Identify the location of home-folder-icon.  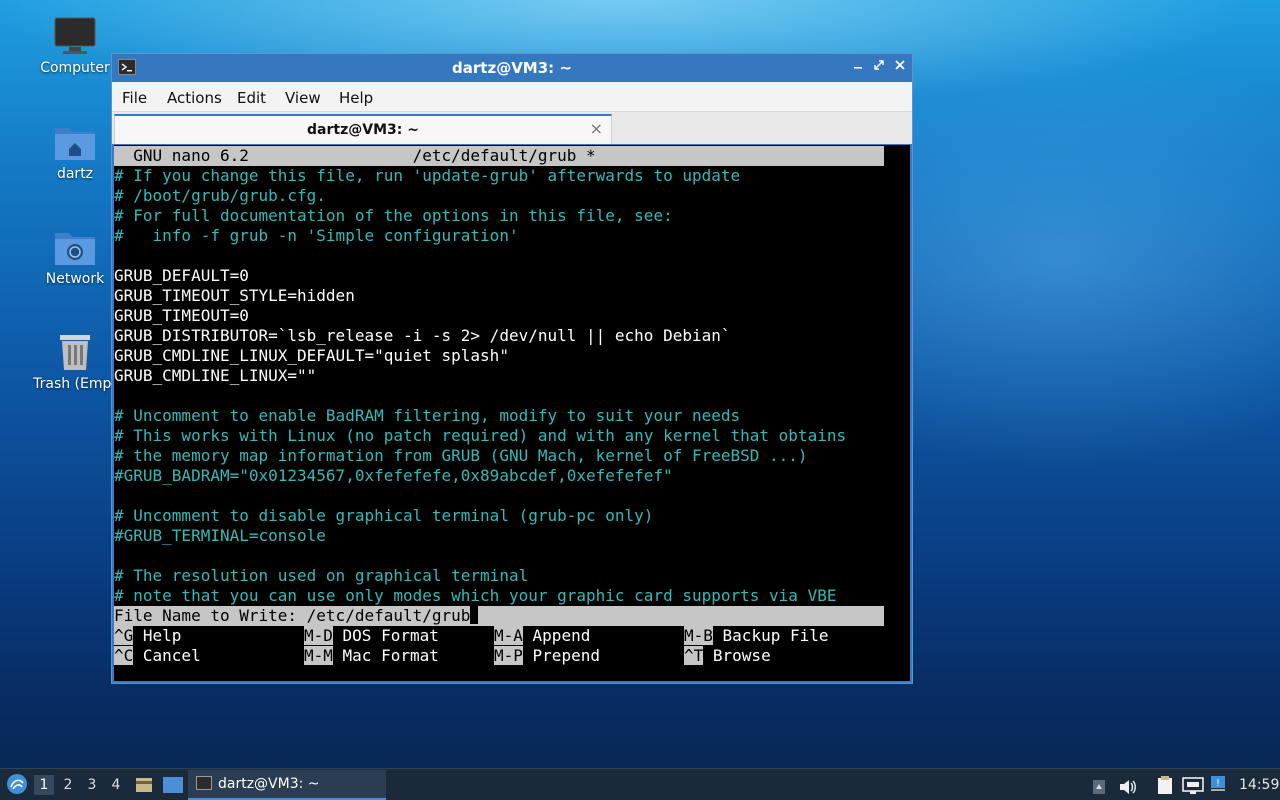
(75, 144).